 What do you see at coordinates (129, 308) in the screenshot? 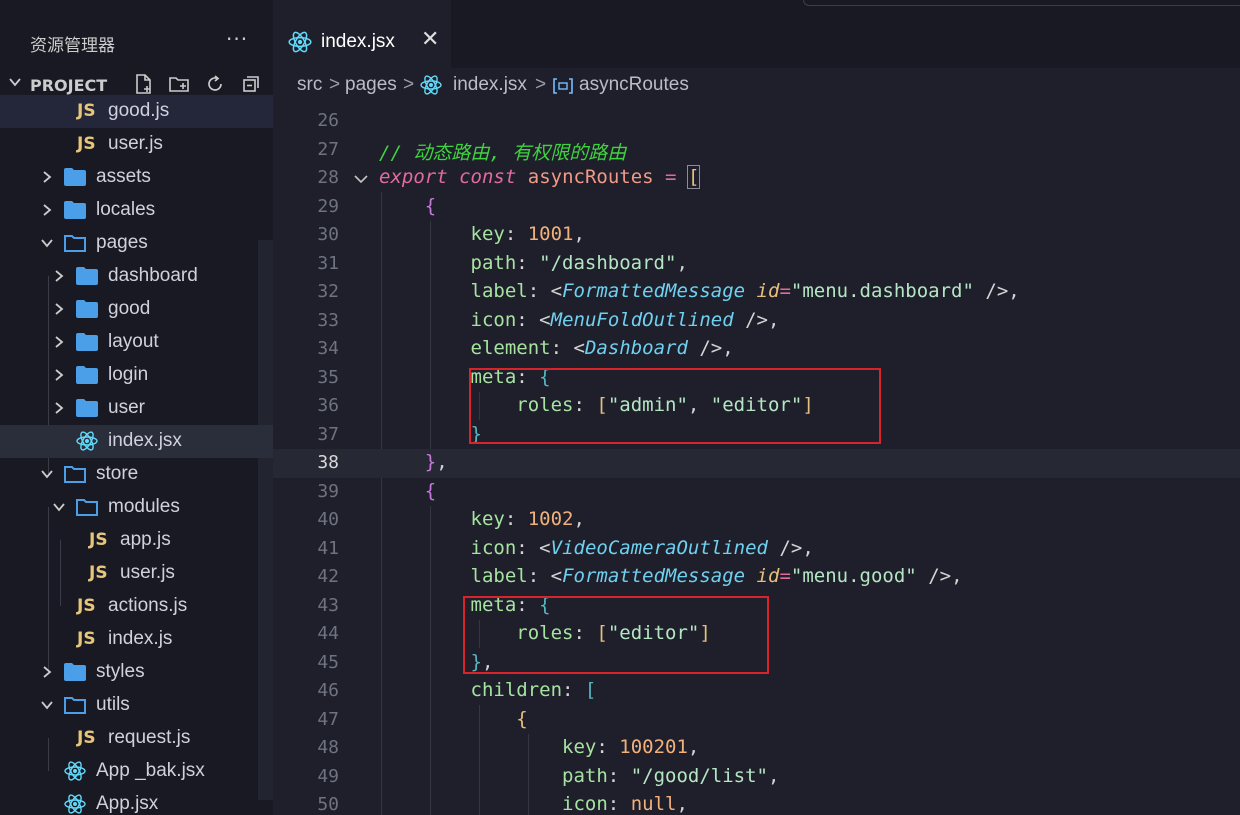
I see `tree-item-label: good` at bounding box center [129, 308].